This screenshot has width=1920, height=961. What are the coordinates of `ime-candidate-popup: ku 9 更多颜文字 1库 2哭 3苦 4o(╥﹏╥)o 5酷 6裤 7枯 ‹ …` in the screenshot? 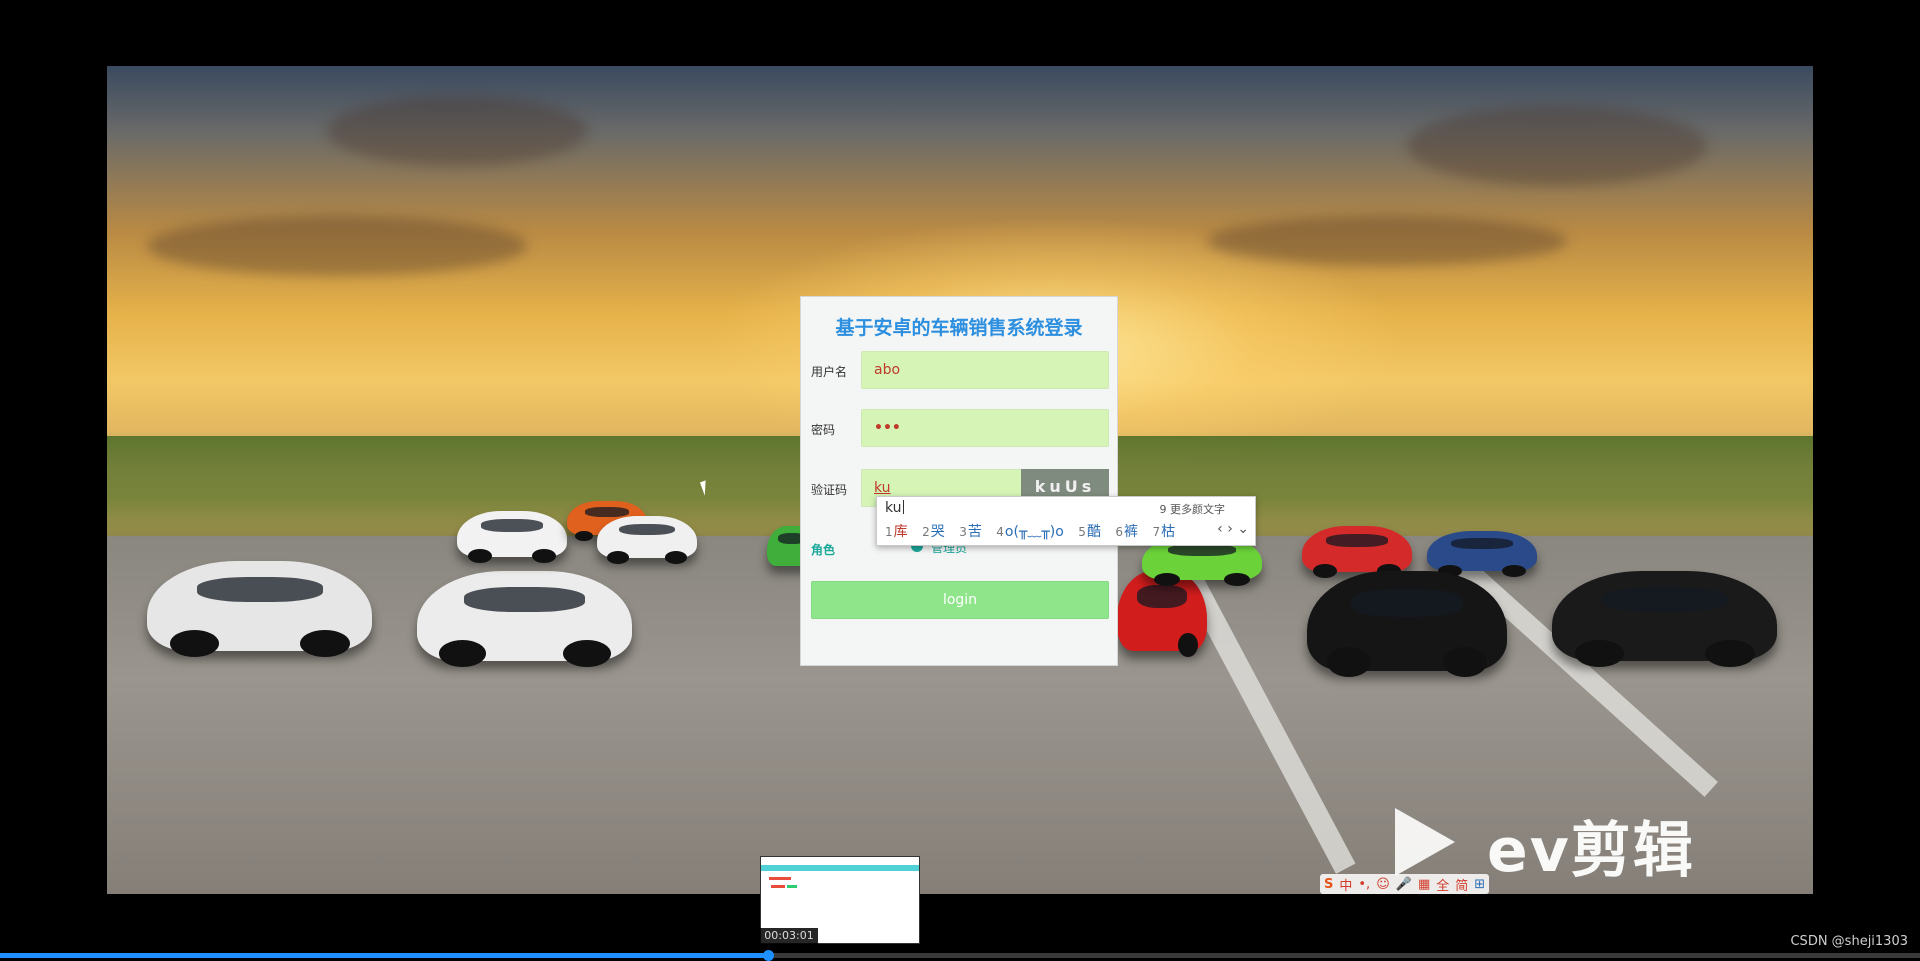 It's located at (1066, 521).